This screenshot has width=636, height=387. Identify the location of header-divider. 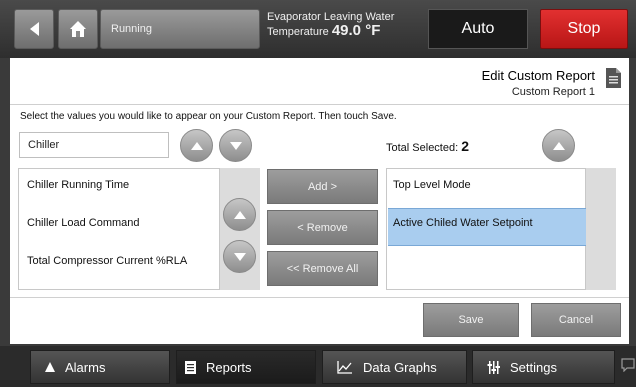
(319, 104).